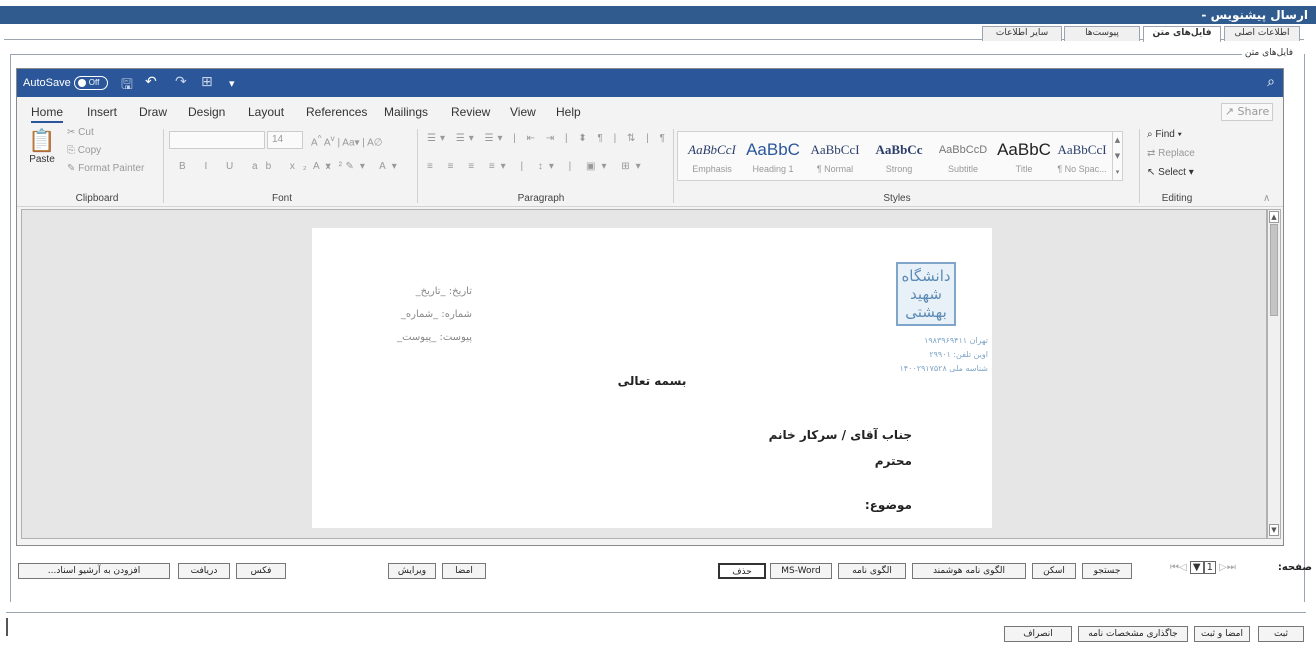 The image size is (1316, 655). I want to click on salutation-line: جناب آقای / سرکار خانم, so click(840, 435).